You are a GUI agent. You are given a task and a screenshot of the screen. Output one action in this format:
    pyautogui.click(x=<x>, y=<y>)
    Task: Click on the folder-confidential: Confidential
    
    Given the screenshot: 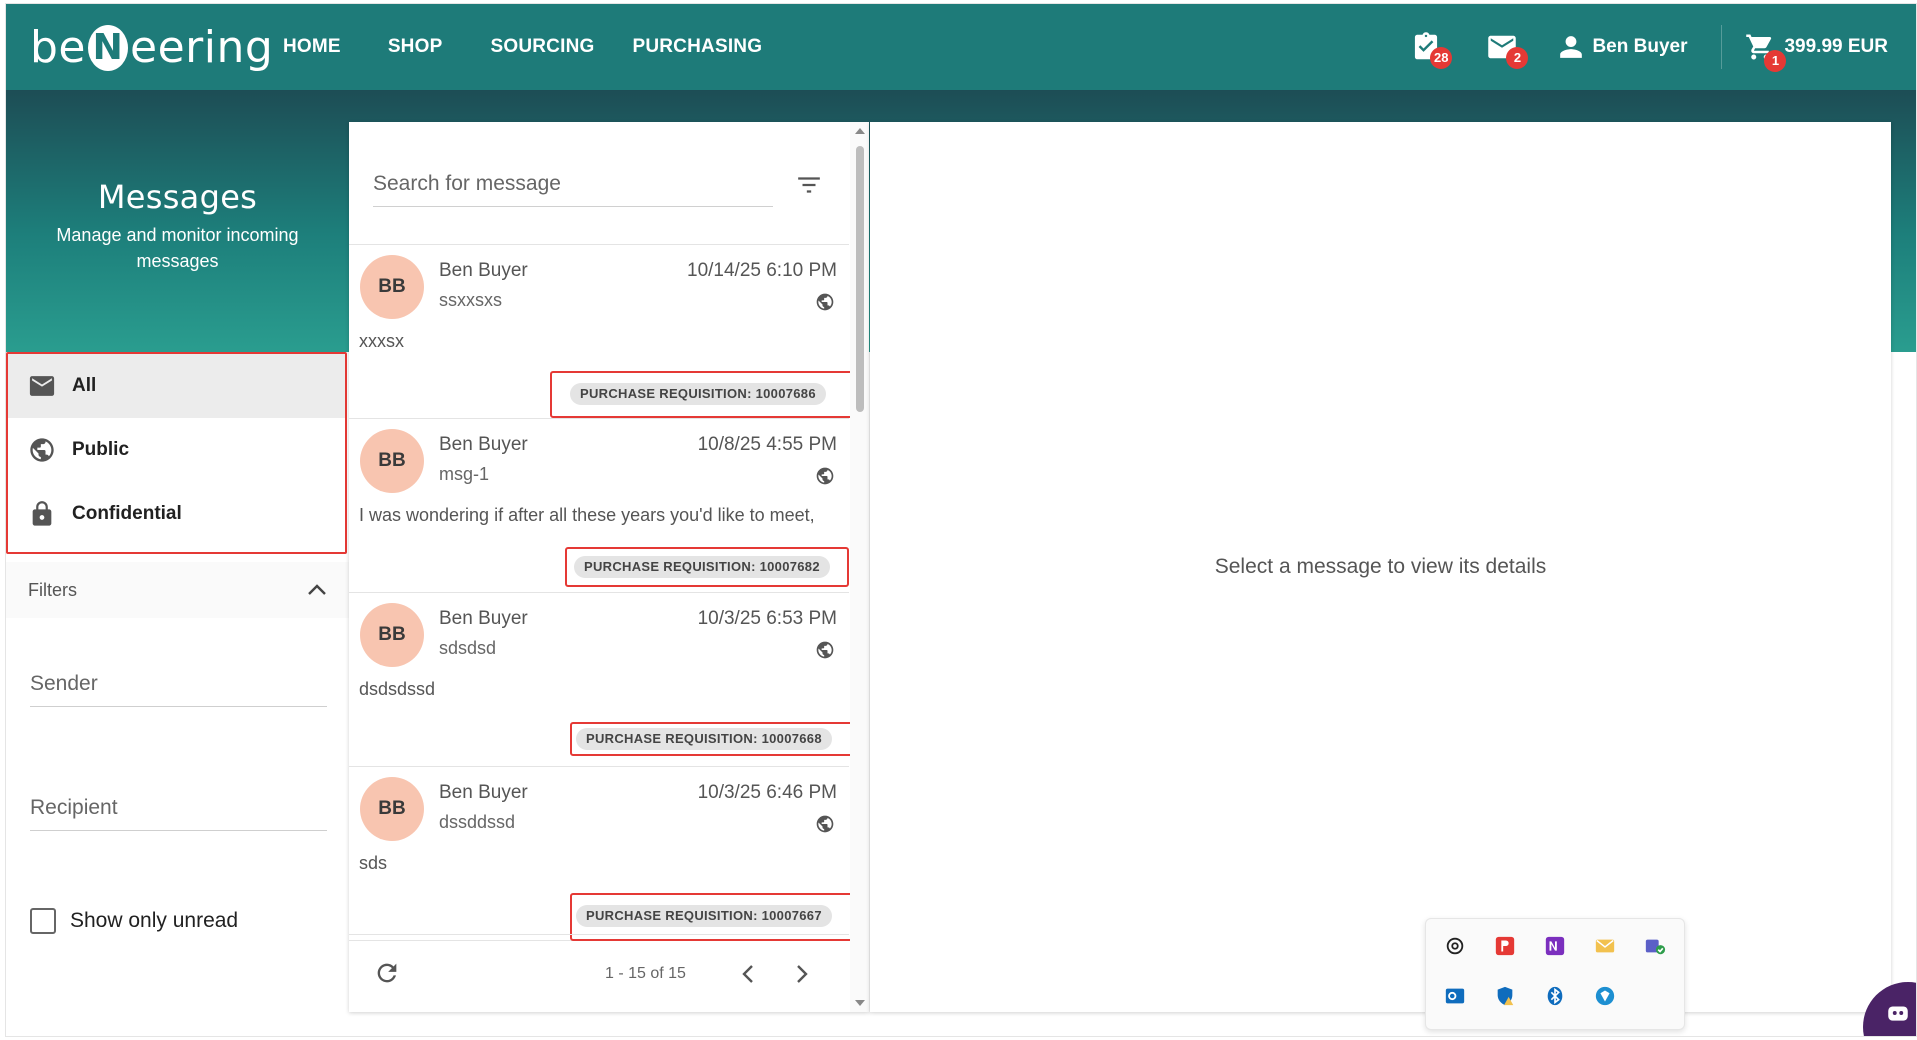 What is the action you would take?
    pyautogui.click(x=176, y=514)
    